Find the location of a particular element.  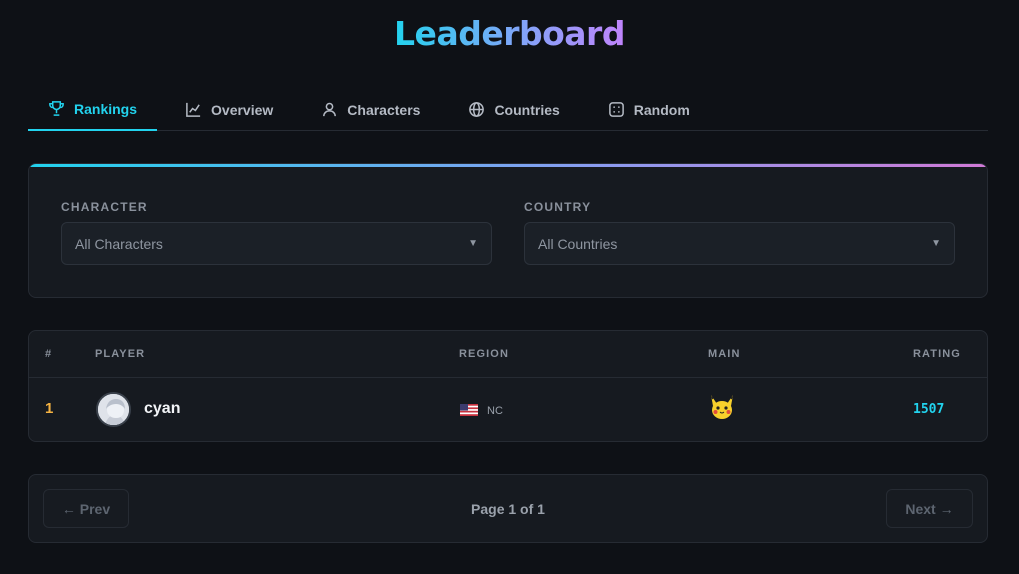

table-row: 1 cyan NC 1507 is located at coordinates (508, 409).